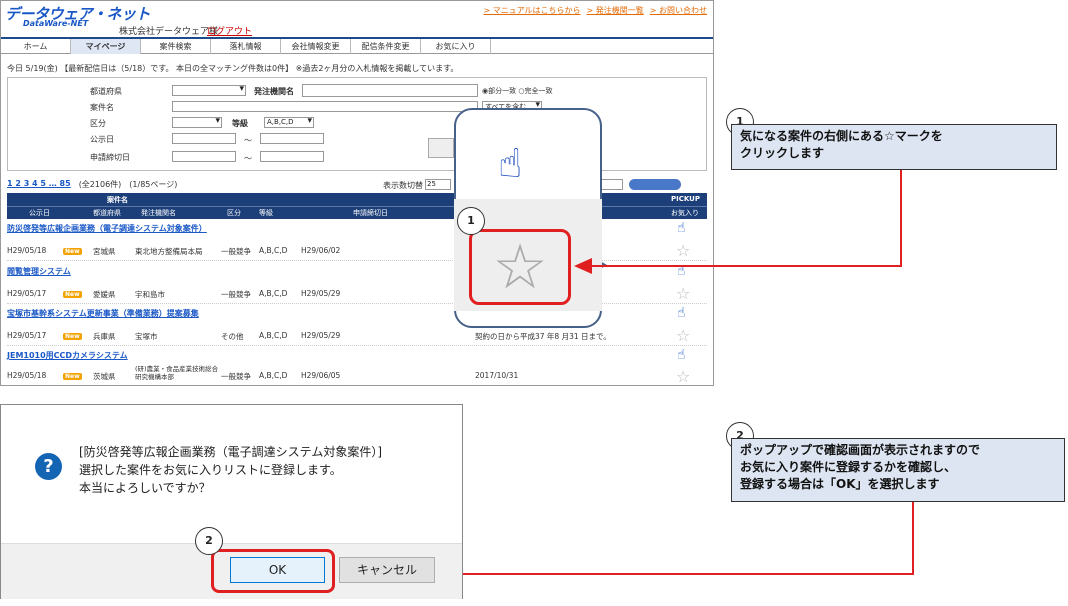 This screenshot has height=606, width=1068. I want to click on page-links: 1 2 3 4 5 … 85, so click(39, 184).